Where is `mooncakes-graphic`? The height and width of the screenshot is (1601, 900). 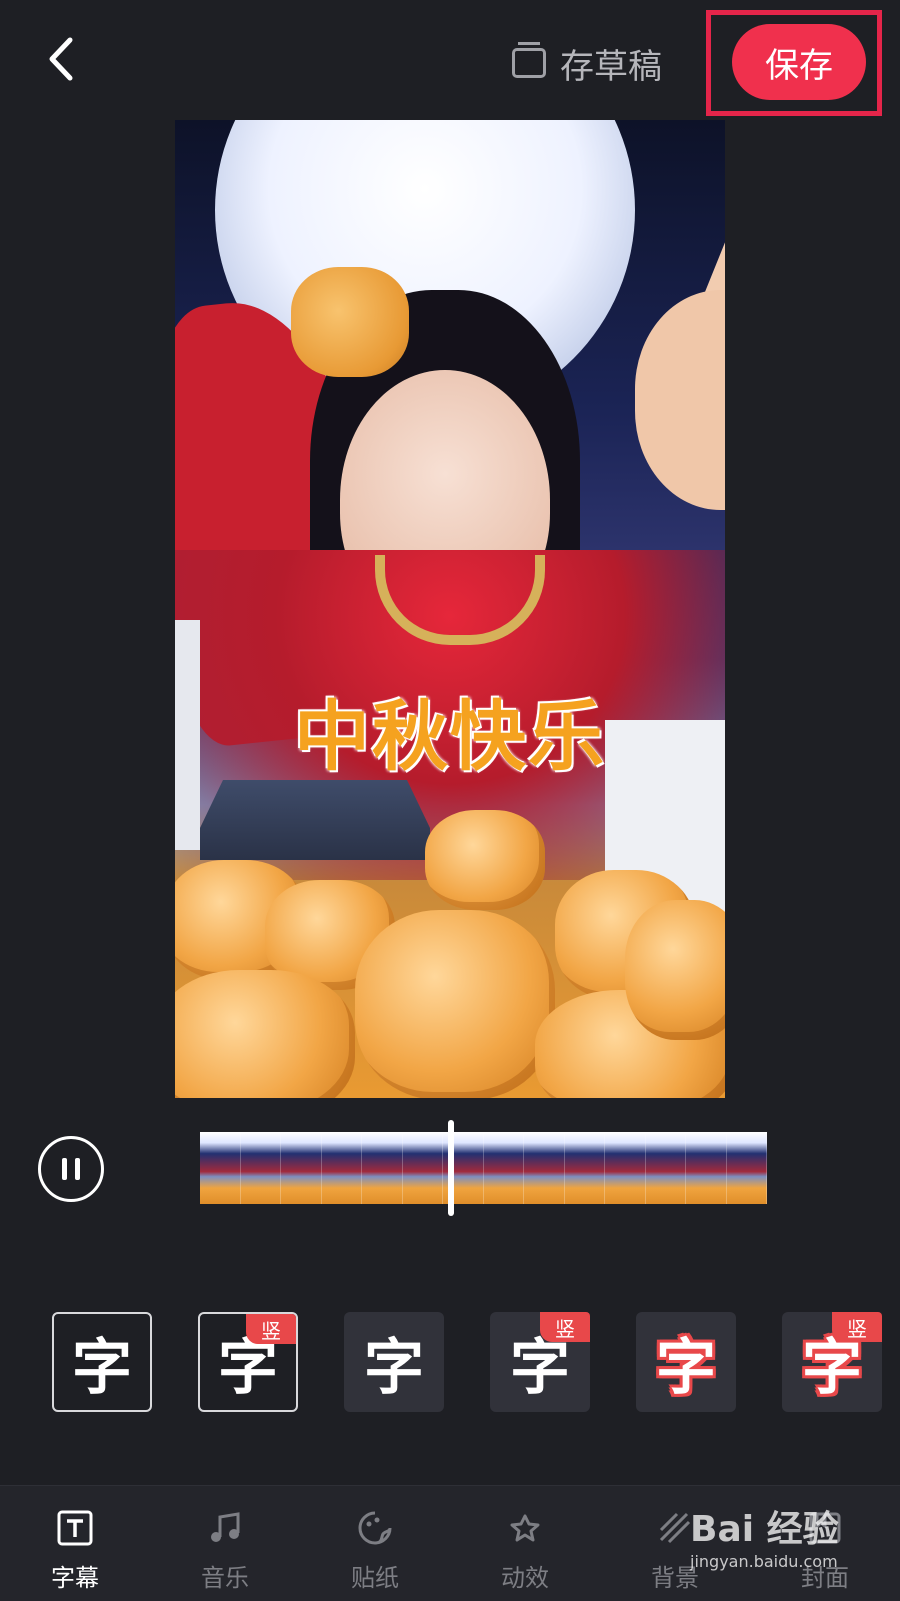
mooncakes-graphic is located at coordinates (450, 954).